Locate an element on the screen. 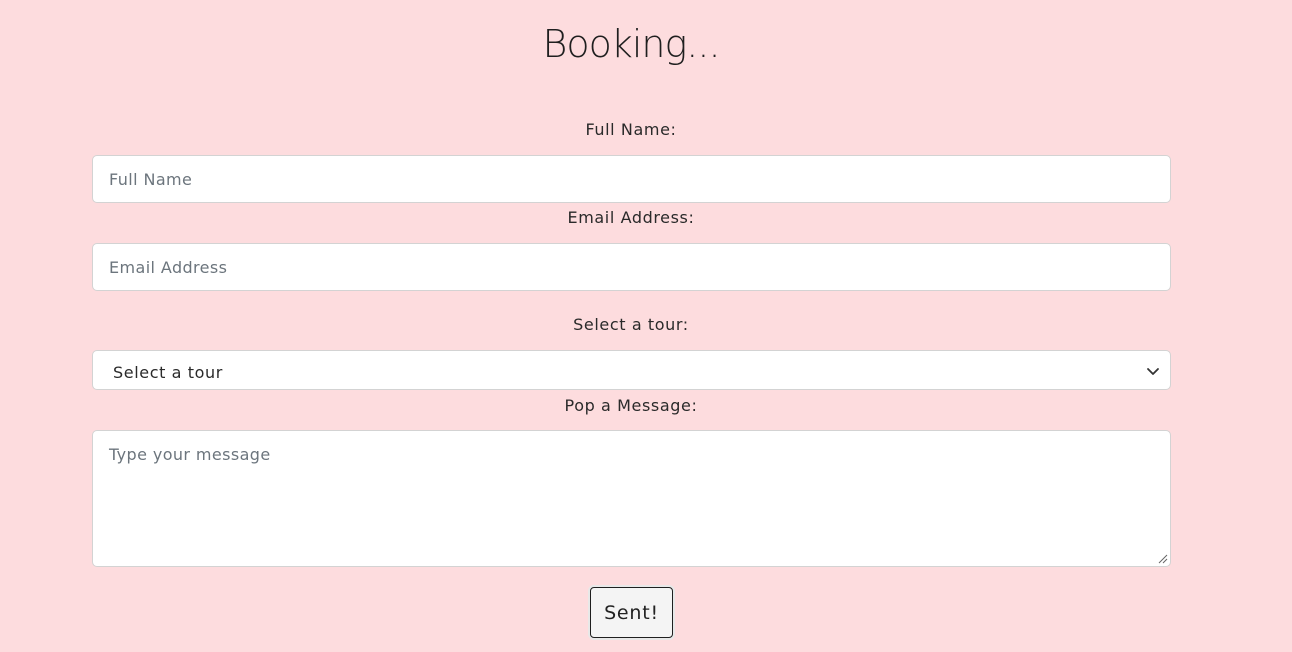  full-name-input is located at coordinates (631, 179).